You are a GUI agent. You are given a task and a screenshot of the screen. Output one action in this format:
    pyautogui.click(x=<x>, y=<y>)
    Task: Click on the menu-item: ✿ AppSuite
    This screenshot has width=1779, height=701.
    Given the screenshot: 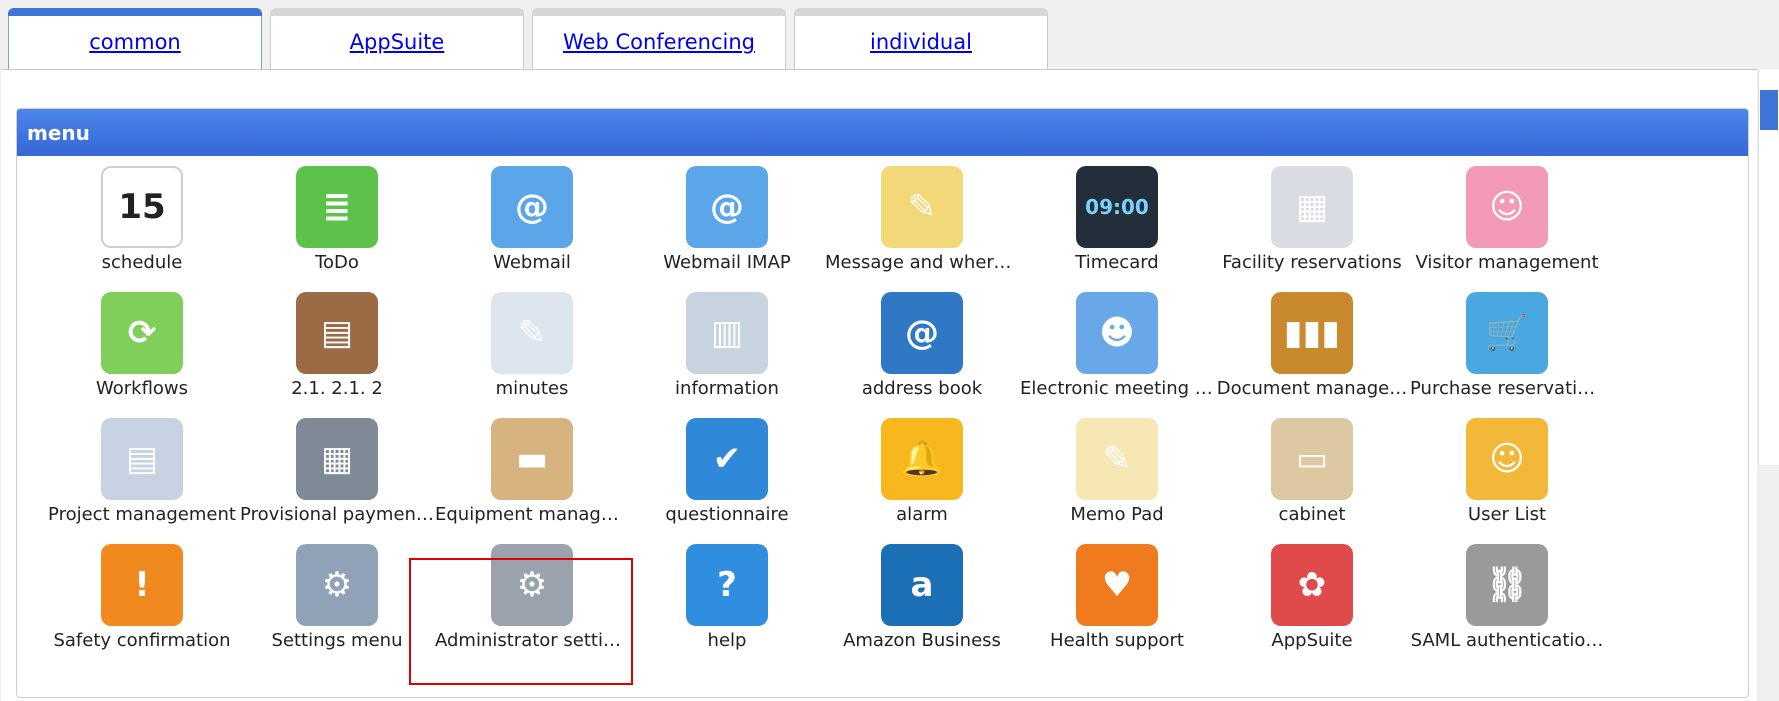 What is the action you would take?
    pyautogui.click(x=1312, y=596)
    